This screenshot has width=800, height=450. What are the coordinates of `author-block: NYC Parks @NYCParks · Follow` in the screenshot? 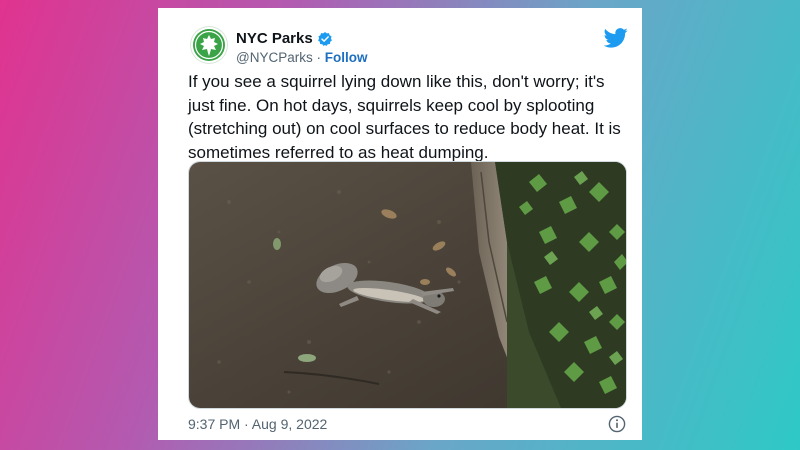 It's located at (302, 47).